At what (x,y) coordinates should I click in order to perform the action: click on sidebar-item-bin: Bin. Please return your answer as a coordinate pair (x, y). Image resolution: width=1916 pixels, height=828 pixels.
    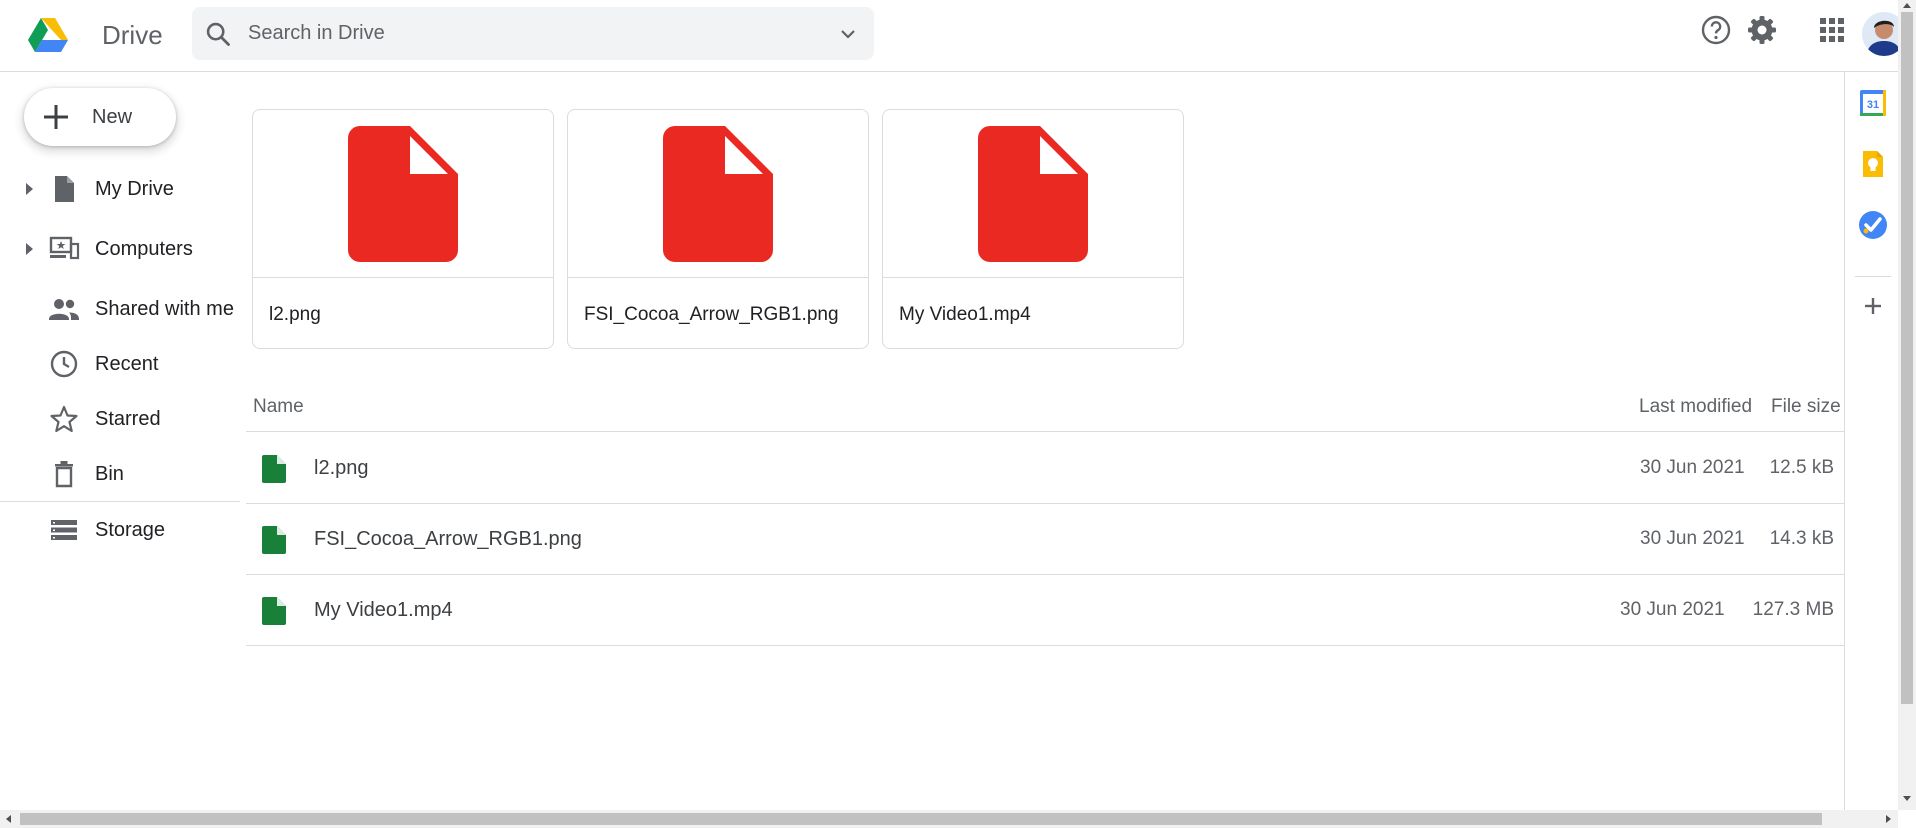
    Looking at the image, I should click on (120, 474).